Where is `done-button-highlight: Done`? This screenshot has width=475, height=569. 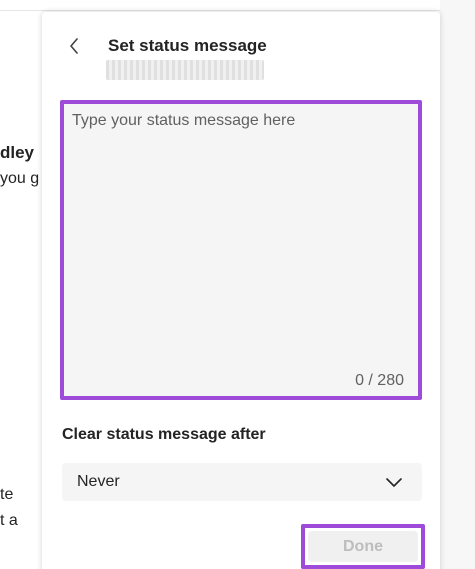 done-button-highlight: Done is located at coordinates (363, 546).